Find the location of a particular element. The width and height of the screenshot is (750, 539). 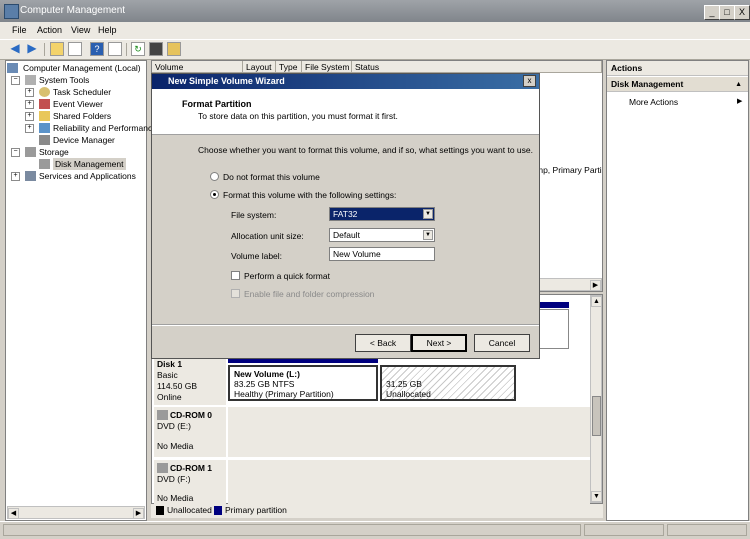

partition-unallocated: 31.25 GB Unallocated is located at coordinates (448, 383).